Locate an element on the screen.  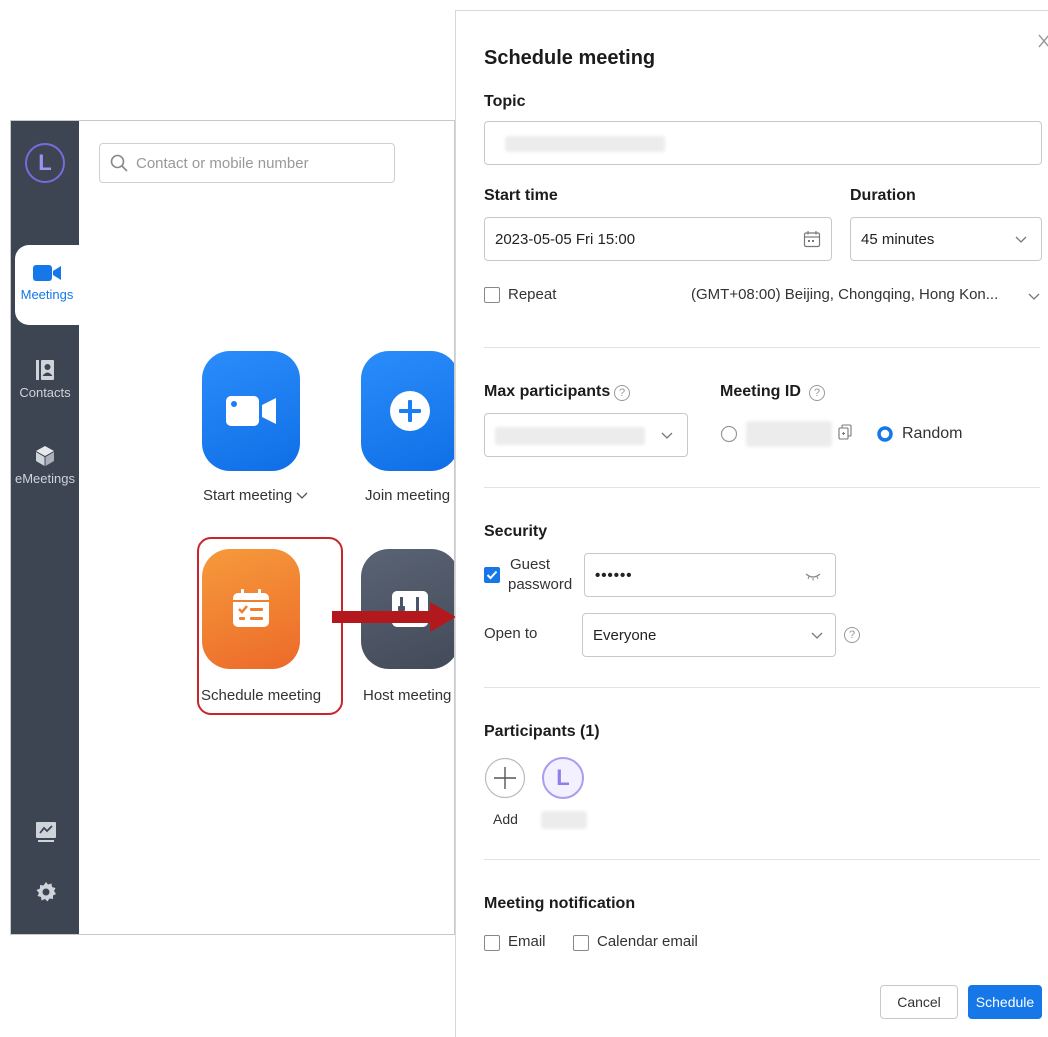
participants-title: Participants (1) is located at coordinates (542, 731).